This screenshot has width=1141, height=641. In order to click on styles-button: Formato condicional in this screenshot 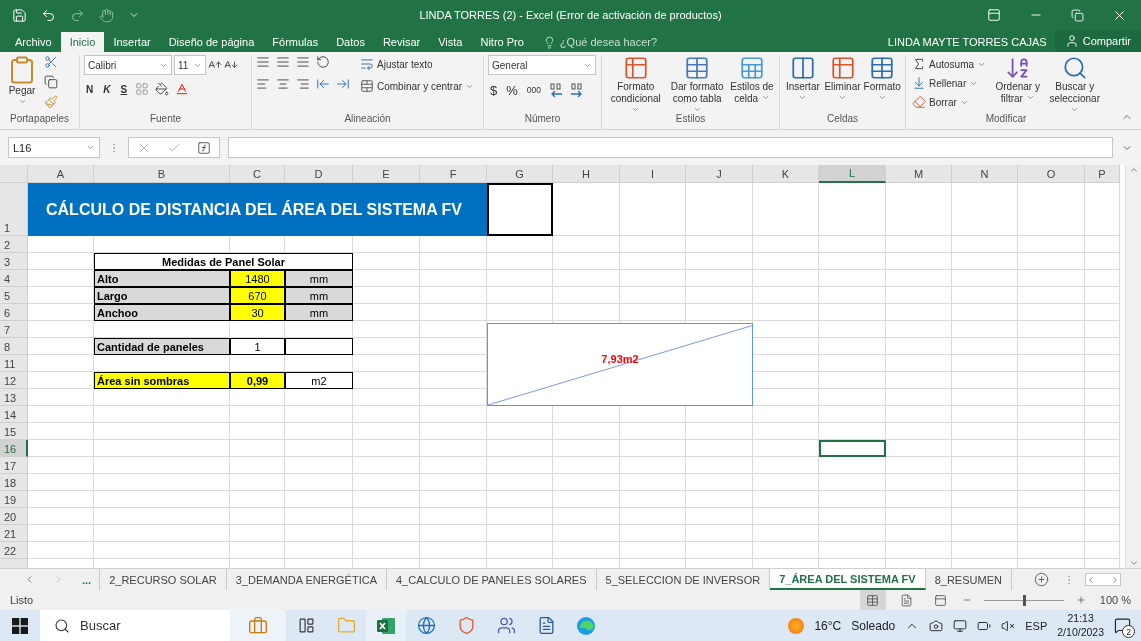, I will do `click(636, 86)`.